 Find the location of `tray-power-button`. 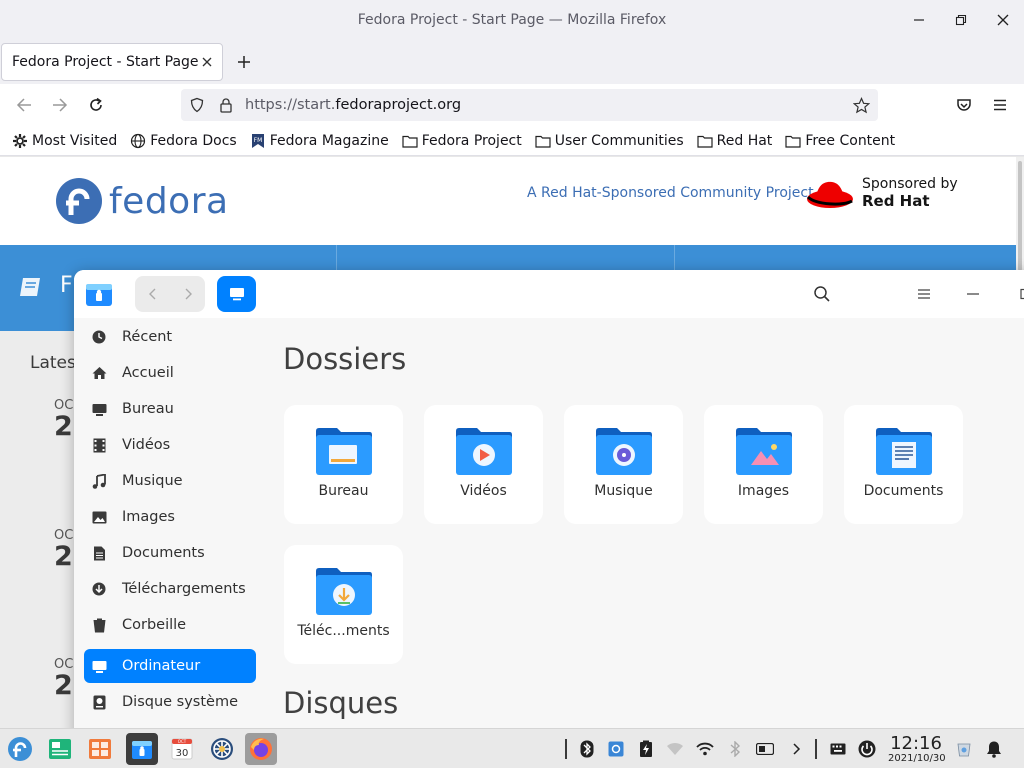

tray-power-button is located at coordinates (867, 749).